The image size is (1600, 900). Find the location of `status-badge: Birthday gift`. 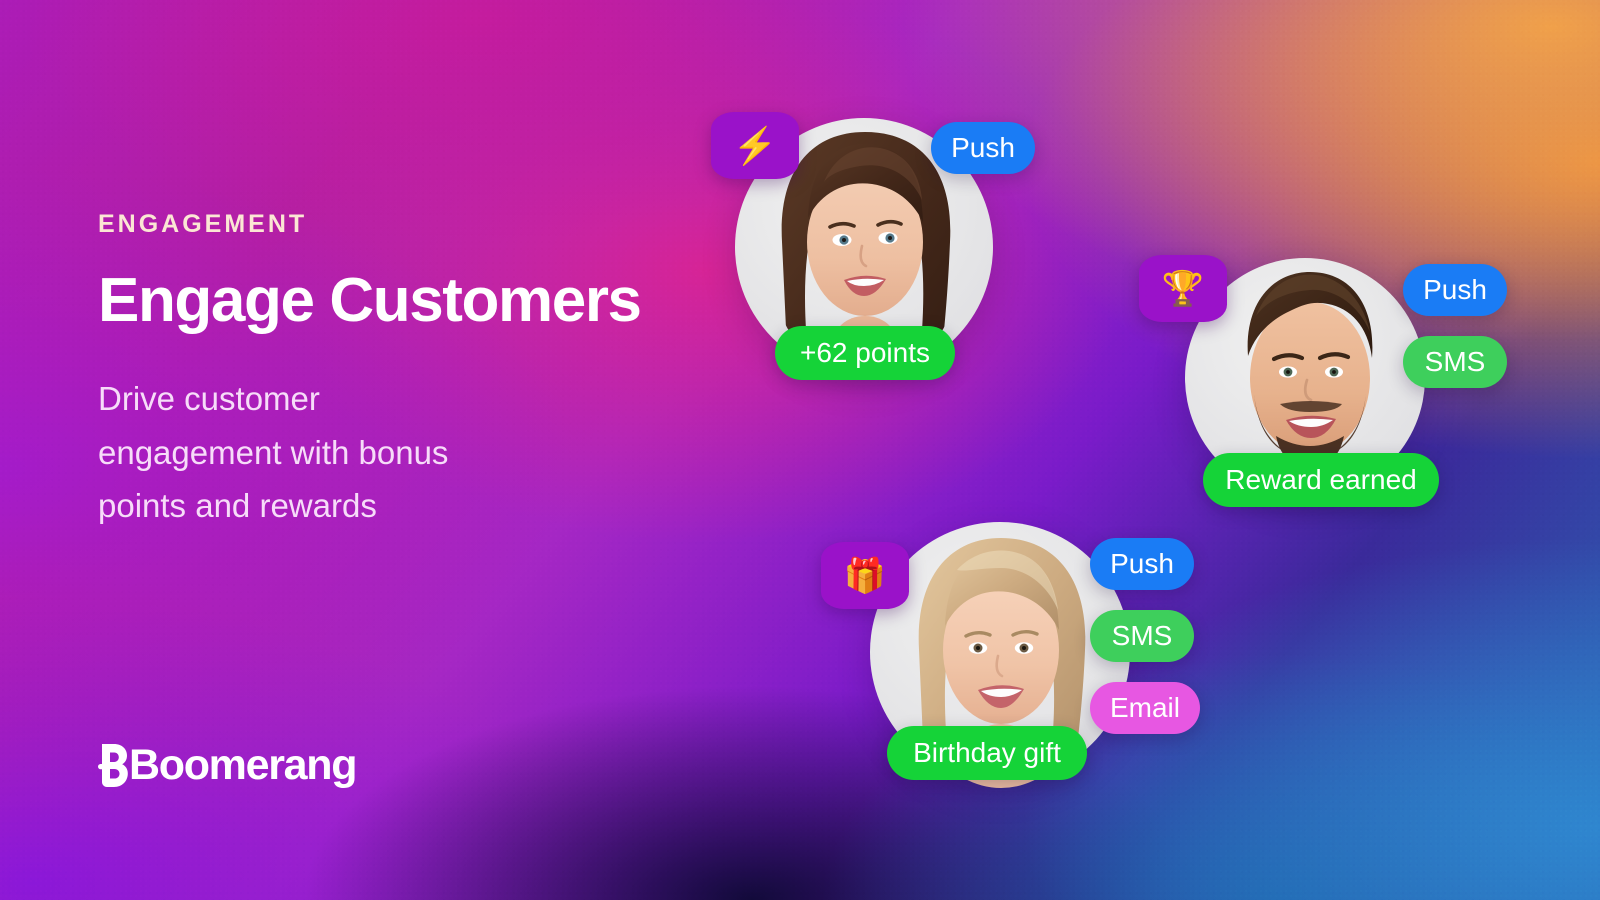

status-badge: Birthday gift is located at coordinates (987, 753).